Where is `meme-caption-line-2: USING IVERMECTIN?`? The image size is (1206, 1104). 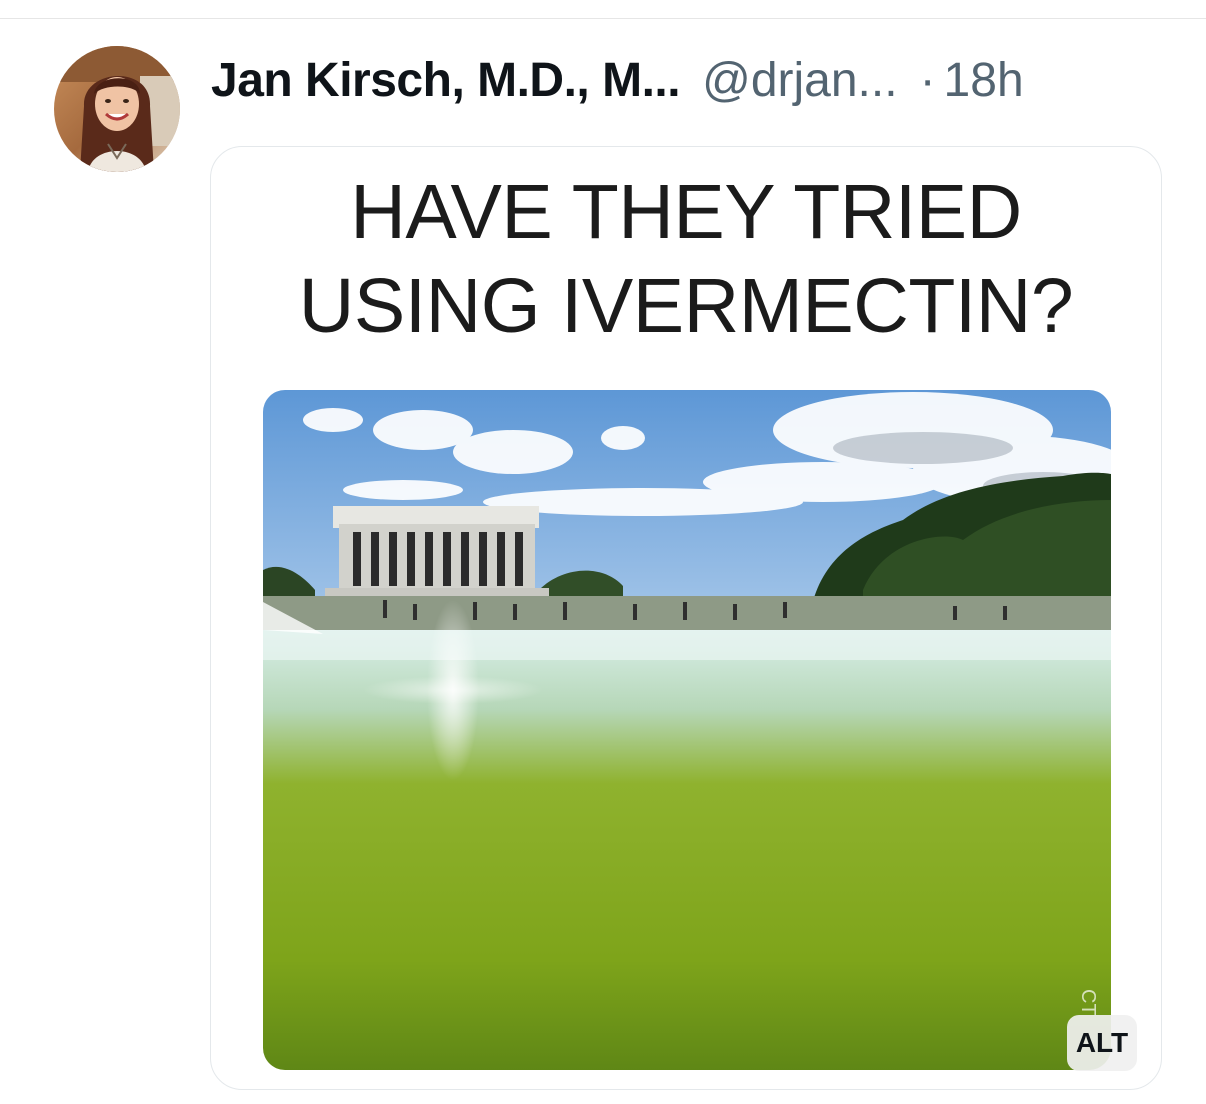
meme-caption-line-2: USING IVERMECTIN? is located at coordinates (686, 306).